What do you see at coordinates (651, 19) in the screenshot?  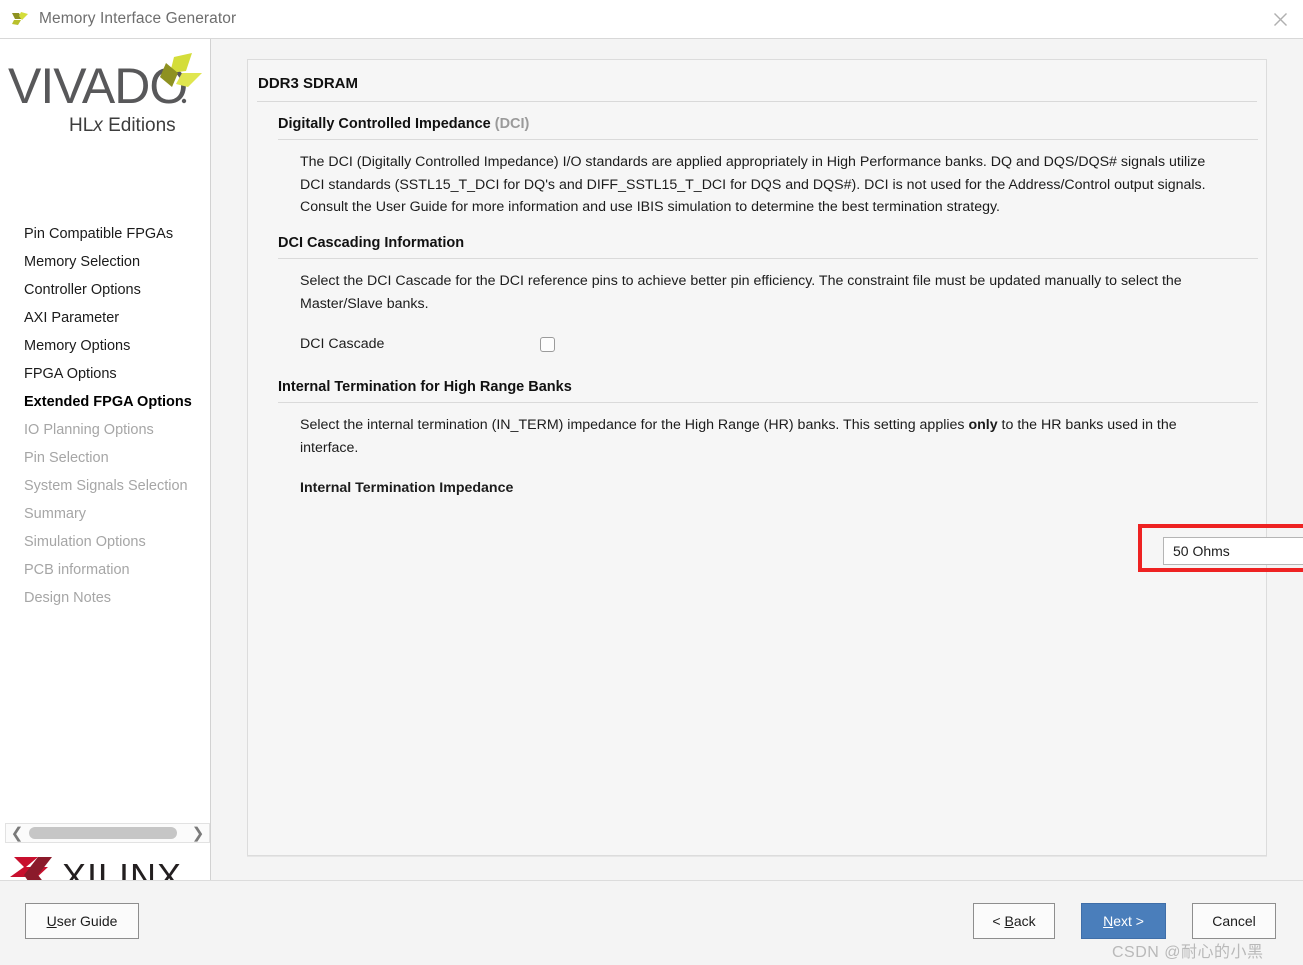 I see `window-titlebar: Memory Interface Generator` at bounding box center [651, 19].